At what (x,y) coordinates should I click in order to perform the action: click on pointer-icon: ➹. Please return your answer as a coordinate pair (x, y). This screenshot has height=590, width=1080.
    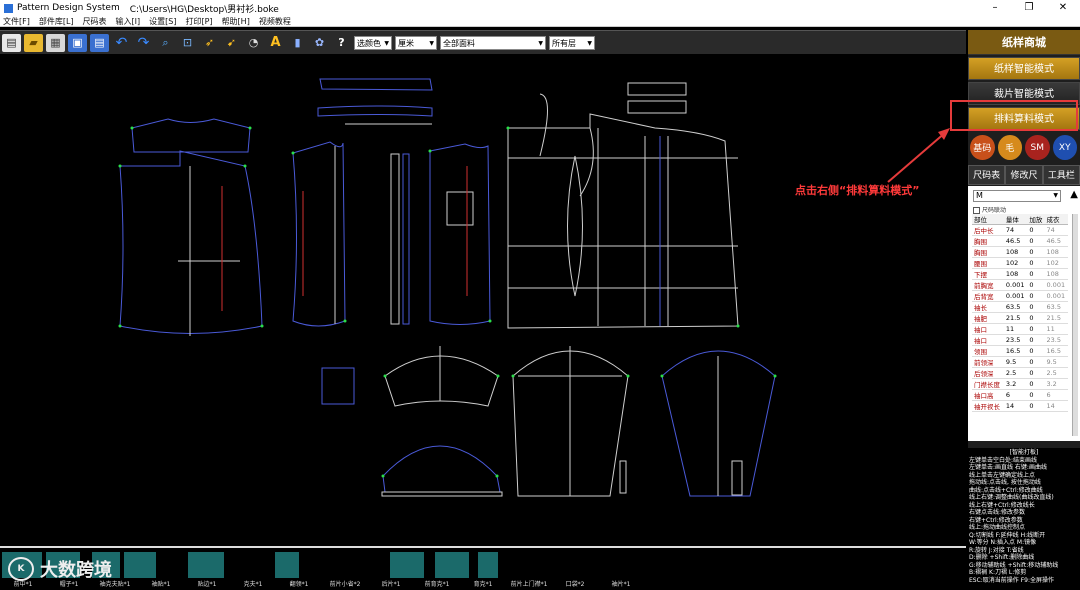
    Looking at the image, I should click on (231, 43).